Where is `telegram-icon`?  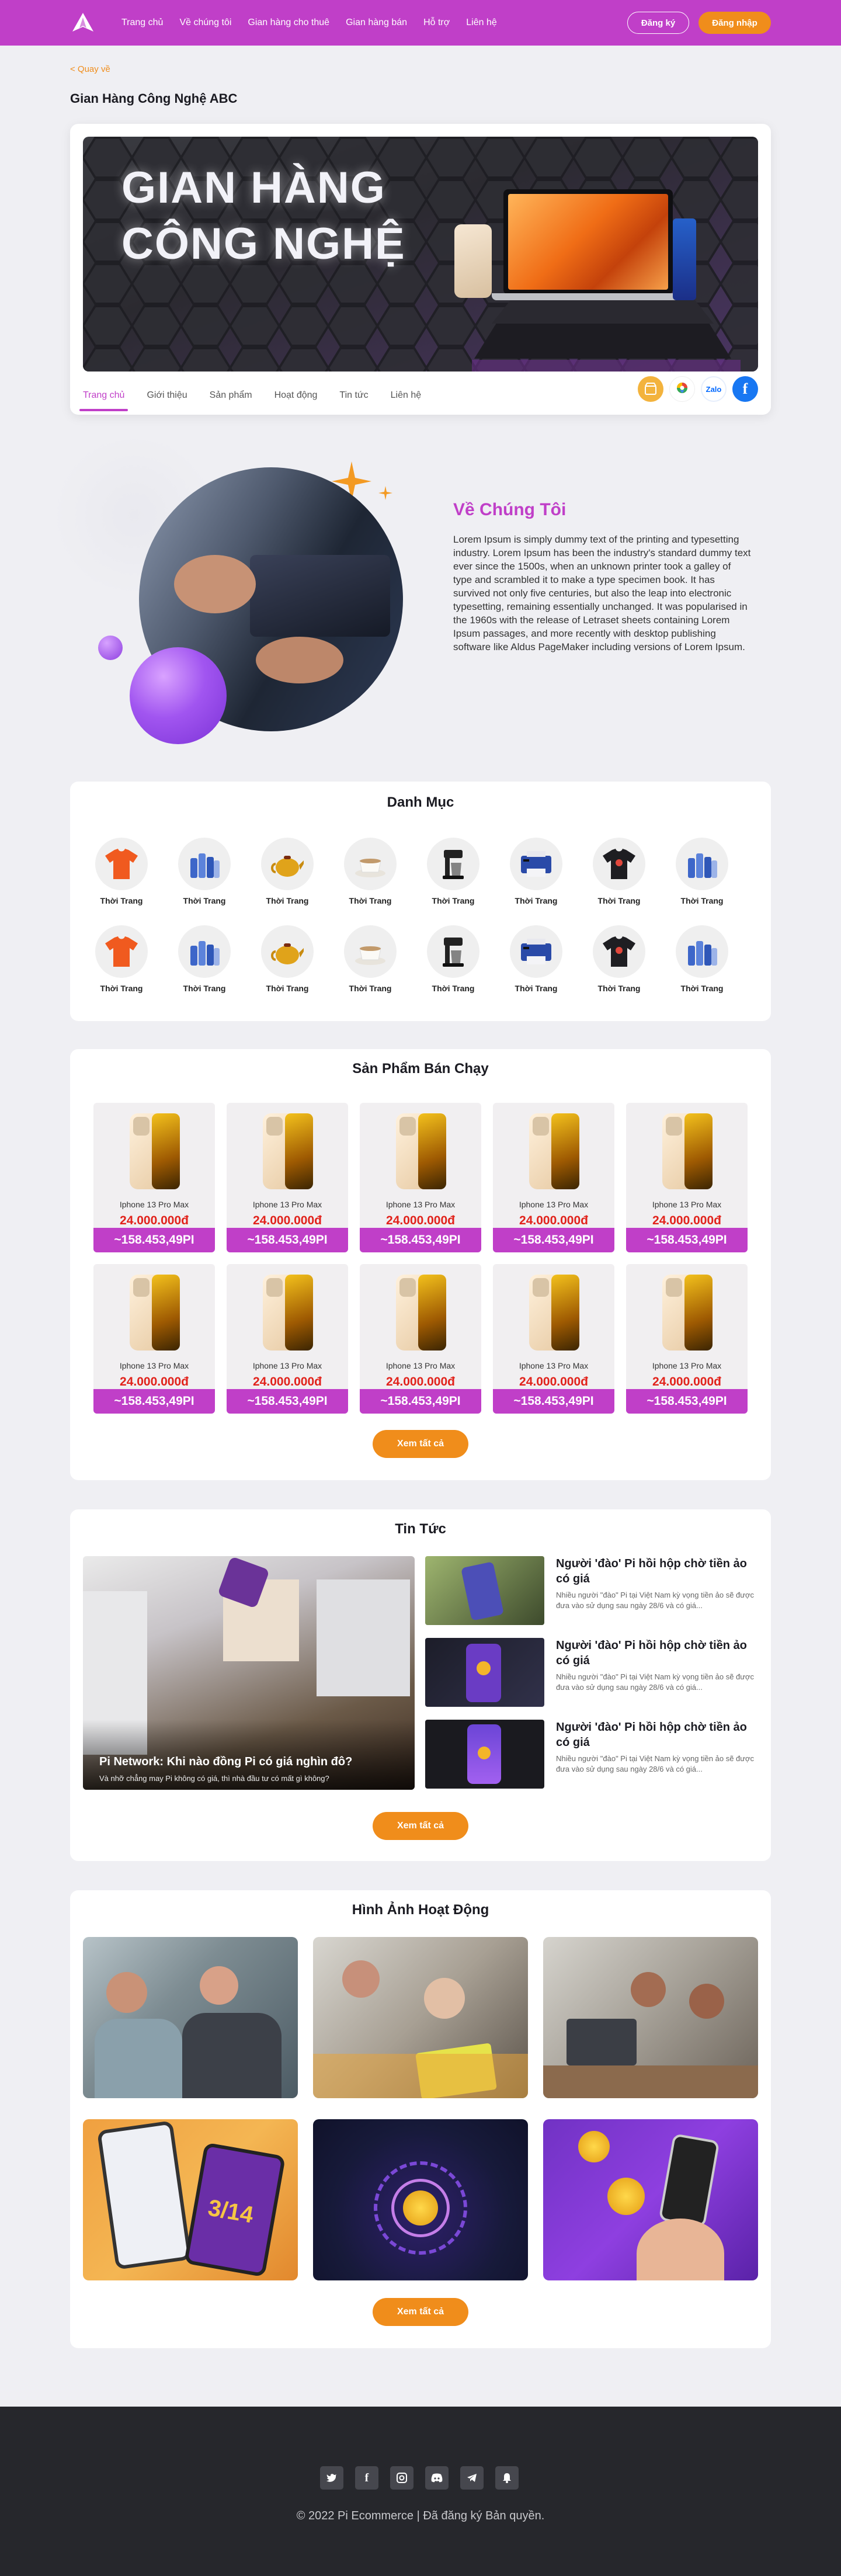 telegram-icon is located at coordinates (472, 2478).